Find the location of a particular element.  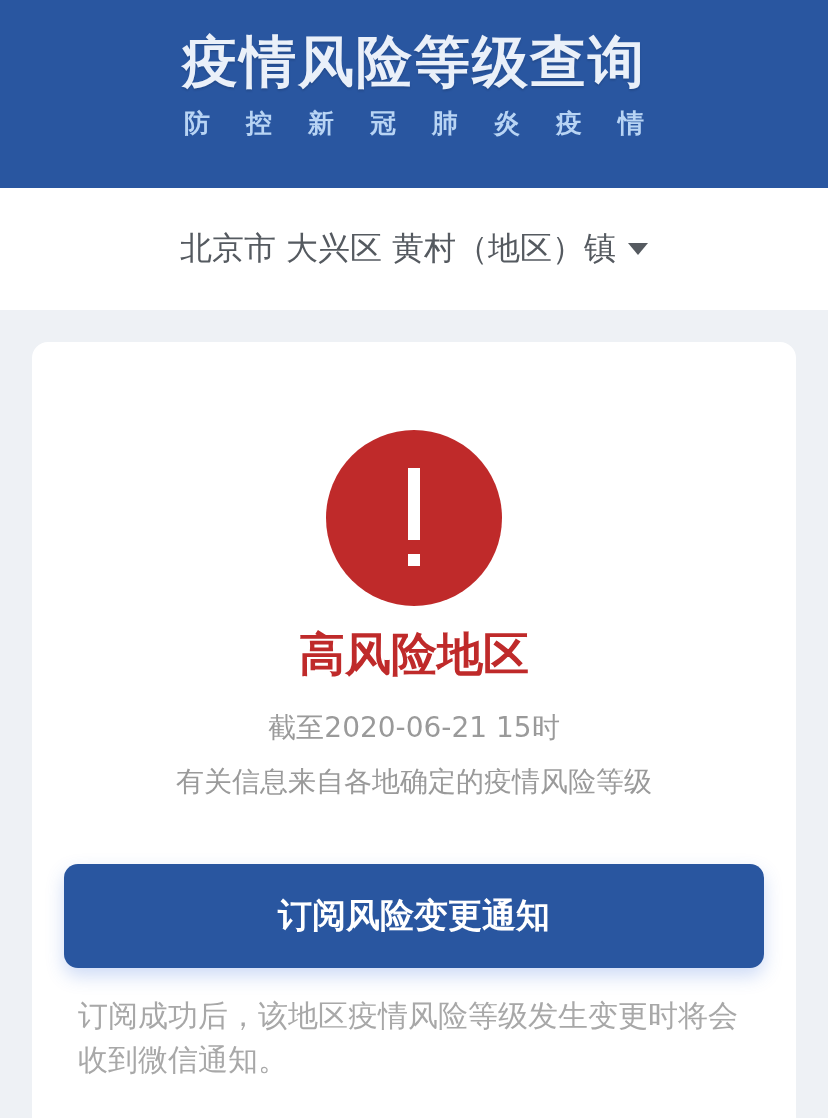

caret-icon is located at coordinates (638, 249).